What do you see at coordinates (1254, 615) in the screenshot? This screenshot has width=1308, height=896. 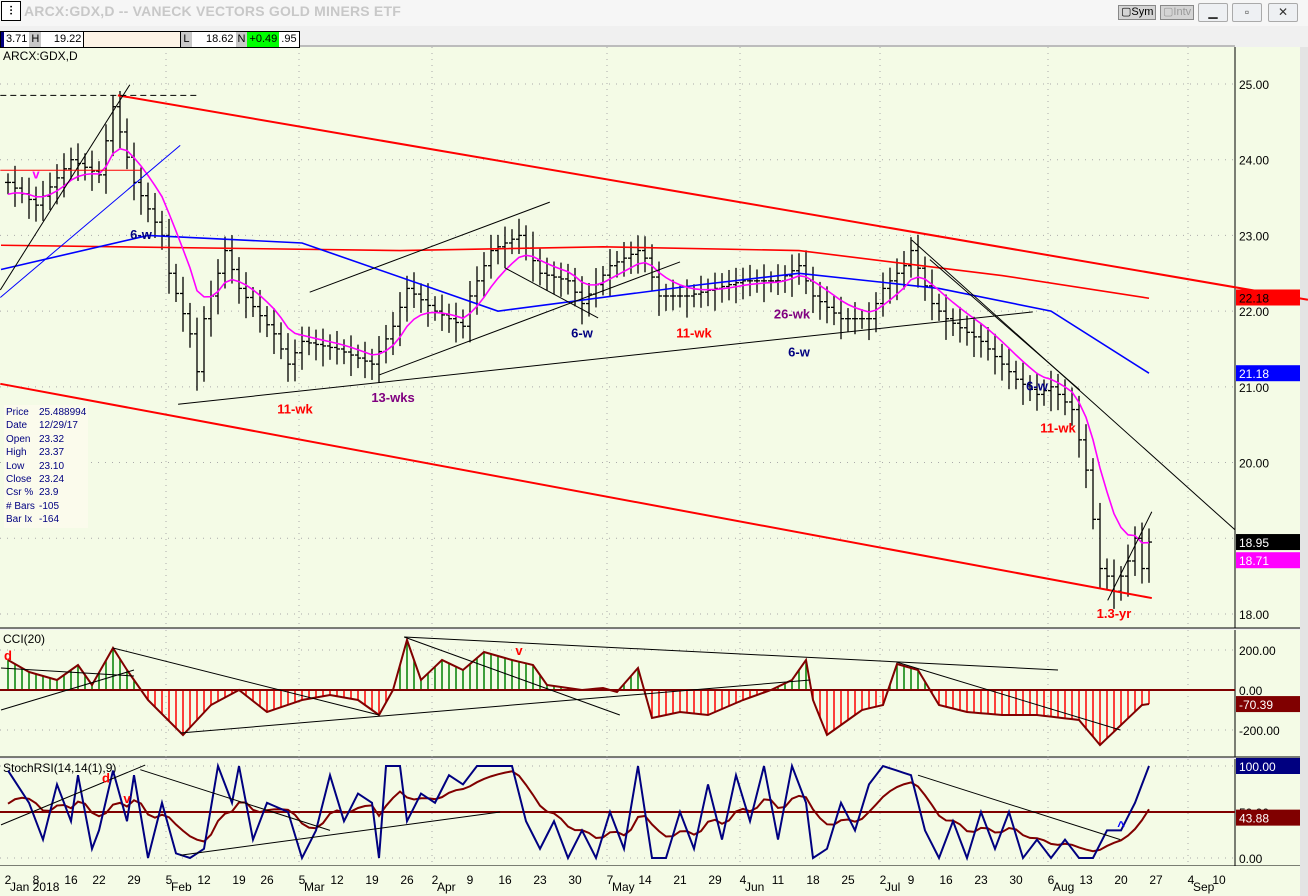 I see `y-tick-label: 18.00` at bounding box center [1254, 615].